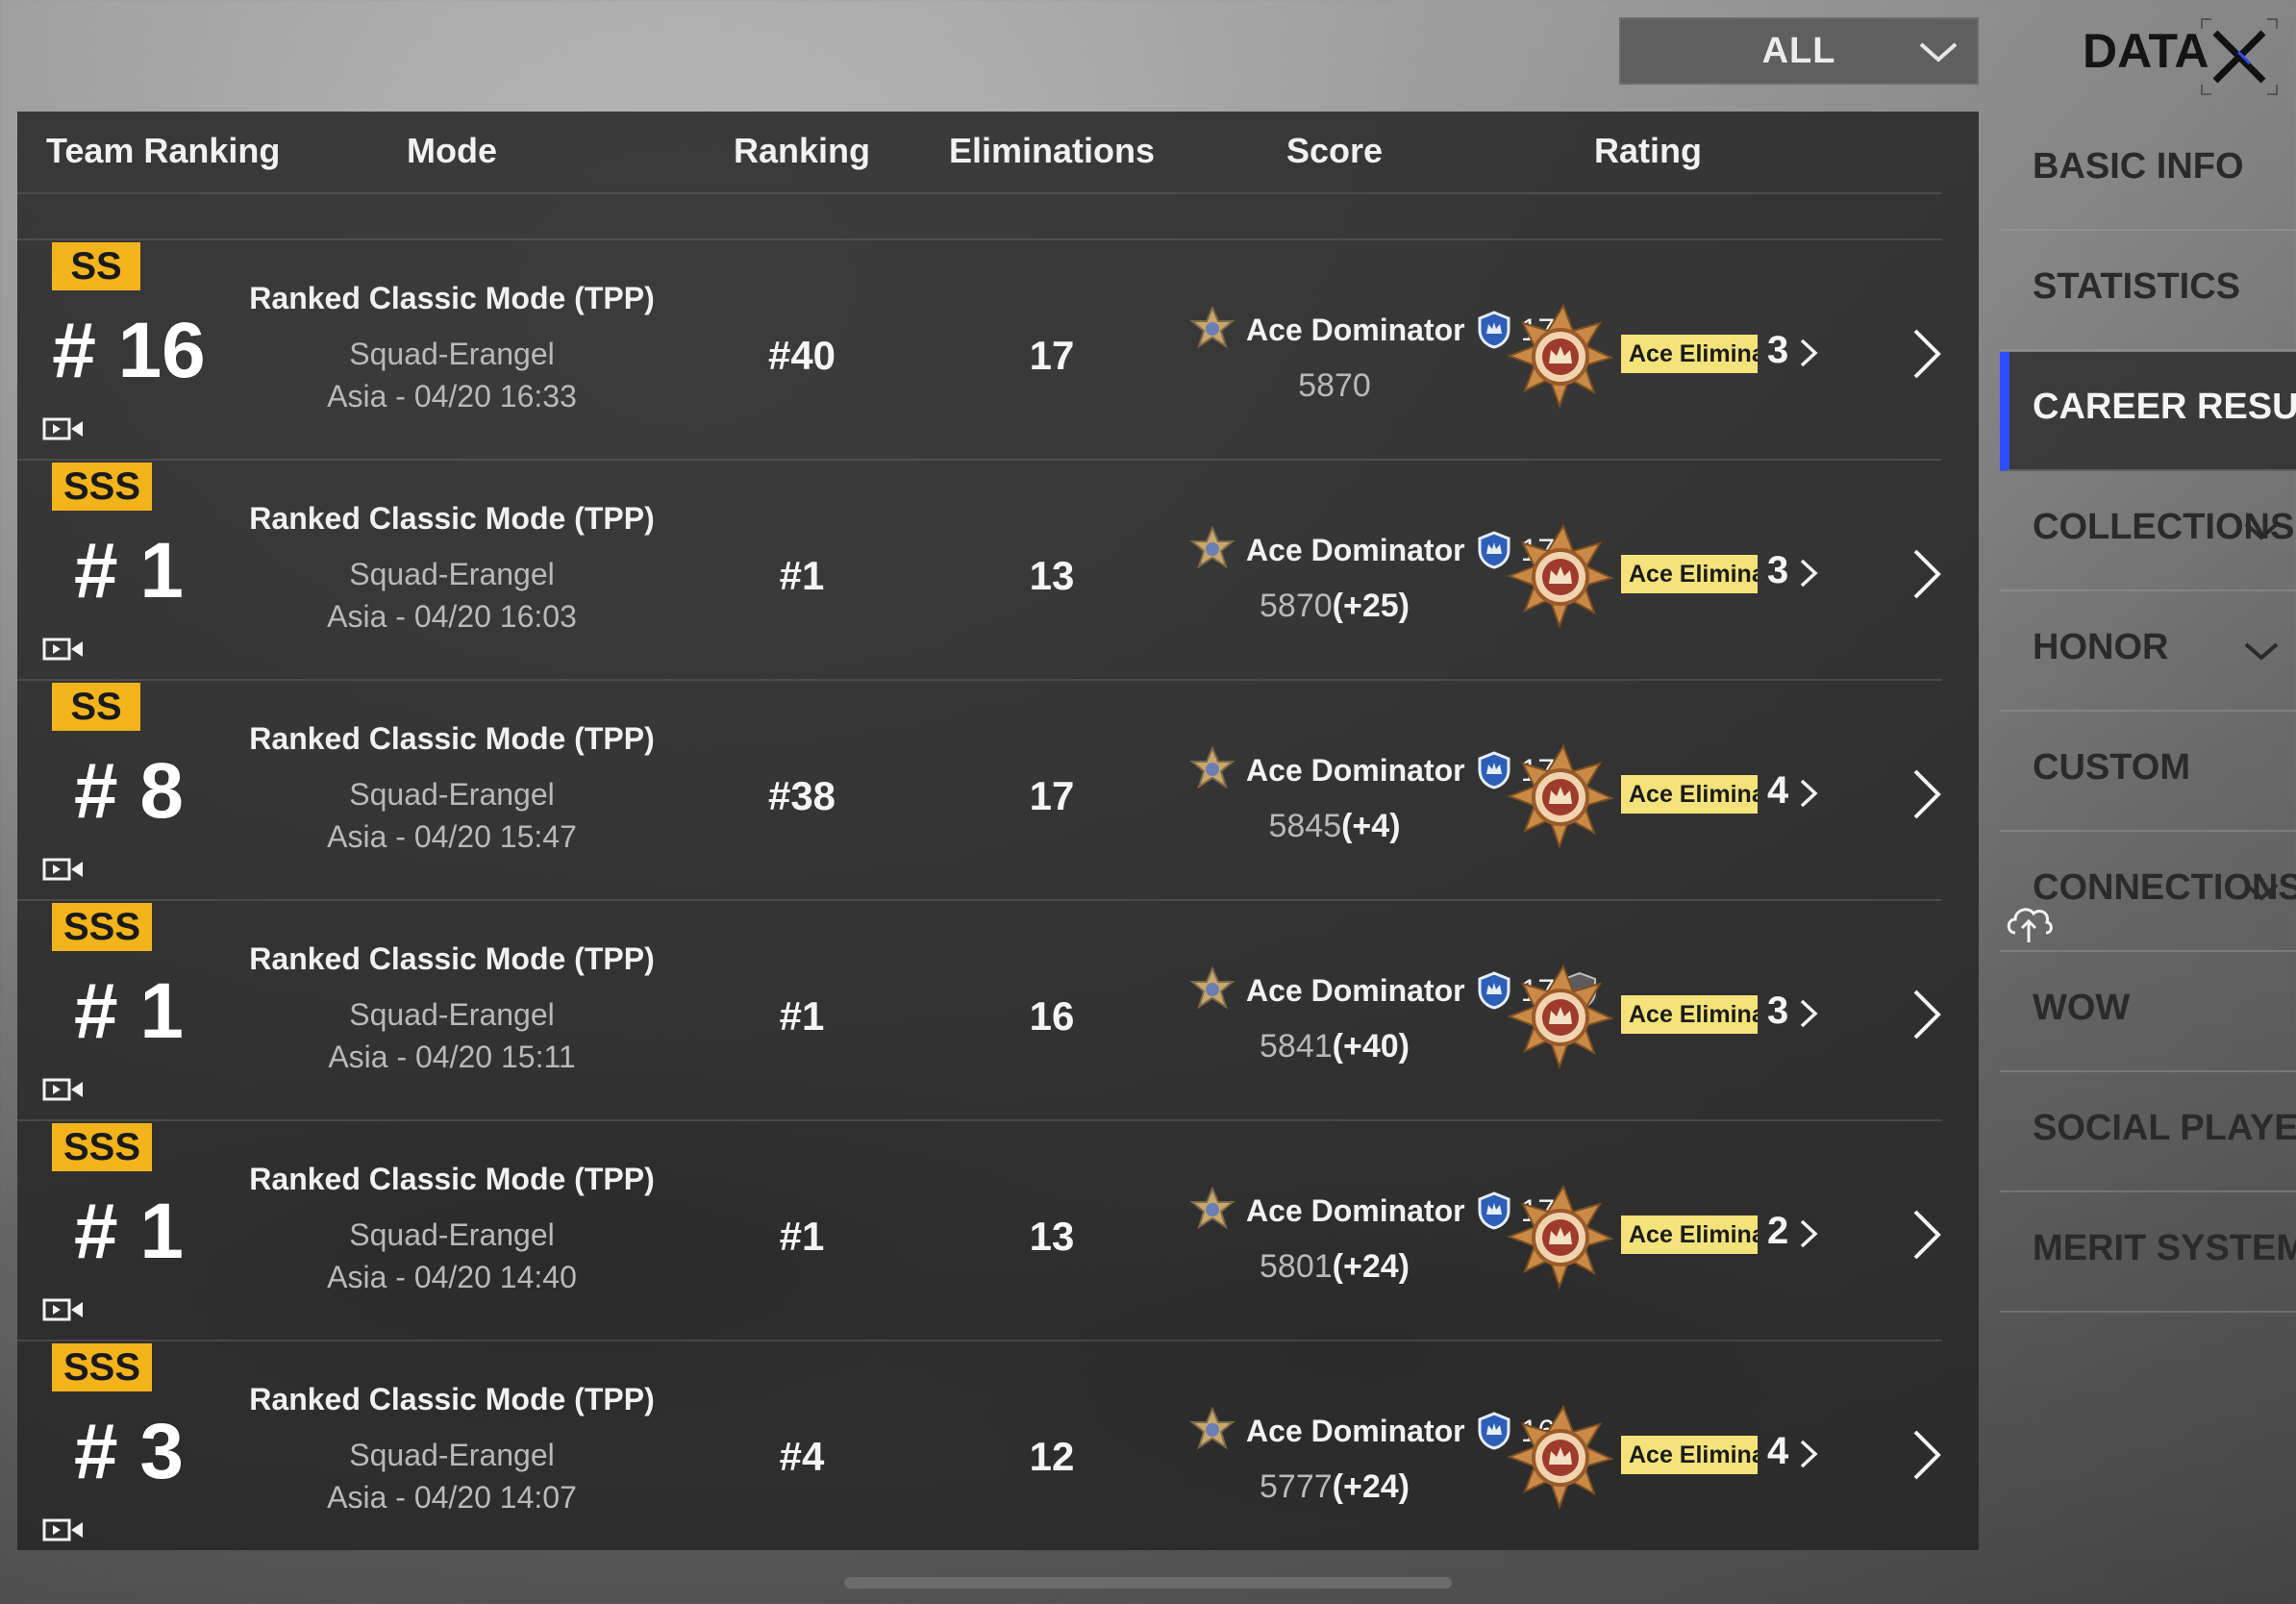 The width and height of the screenshot is (2296, 1604). Describe the element at coordinates (1778, 350) in the screenshot. I see `medal-count: 3` at that location.